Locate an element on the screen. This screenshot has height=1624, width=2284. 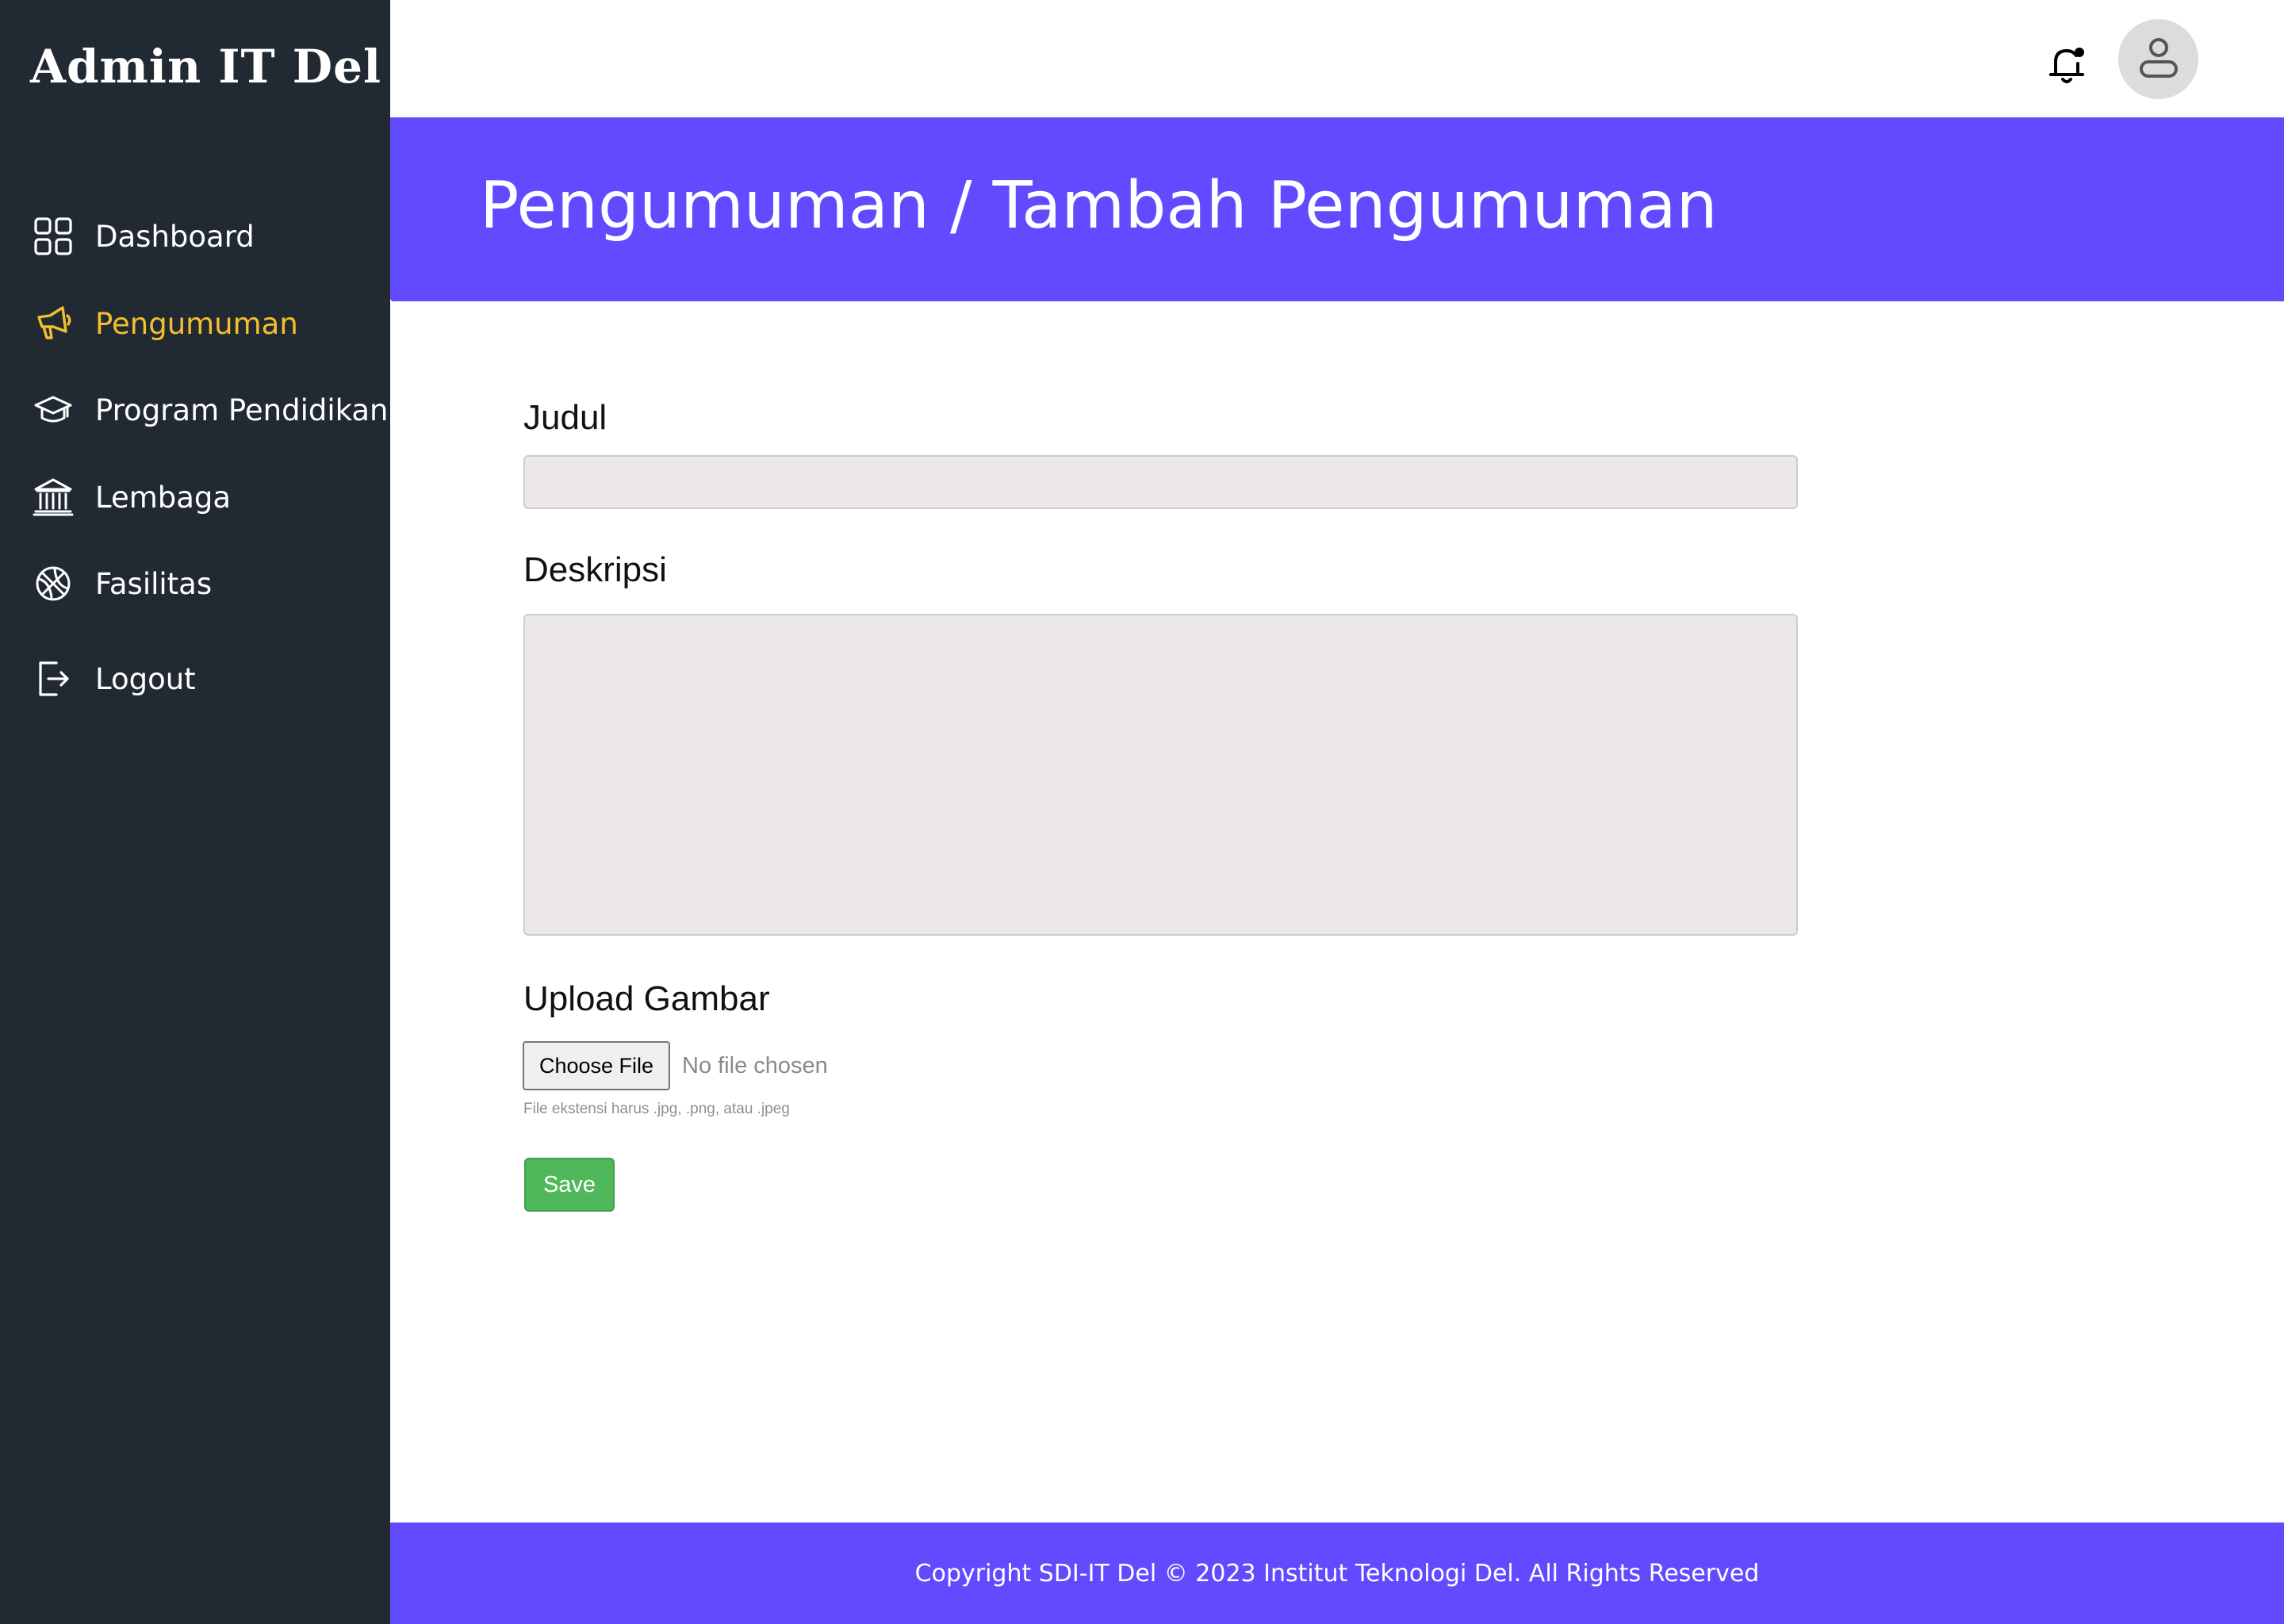
user-icon is located at coordinates (2158, 59).